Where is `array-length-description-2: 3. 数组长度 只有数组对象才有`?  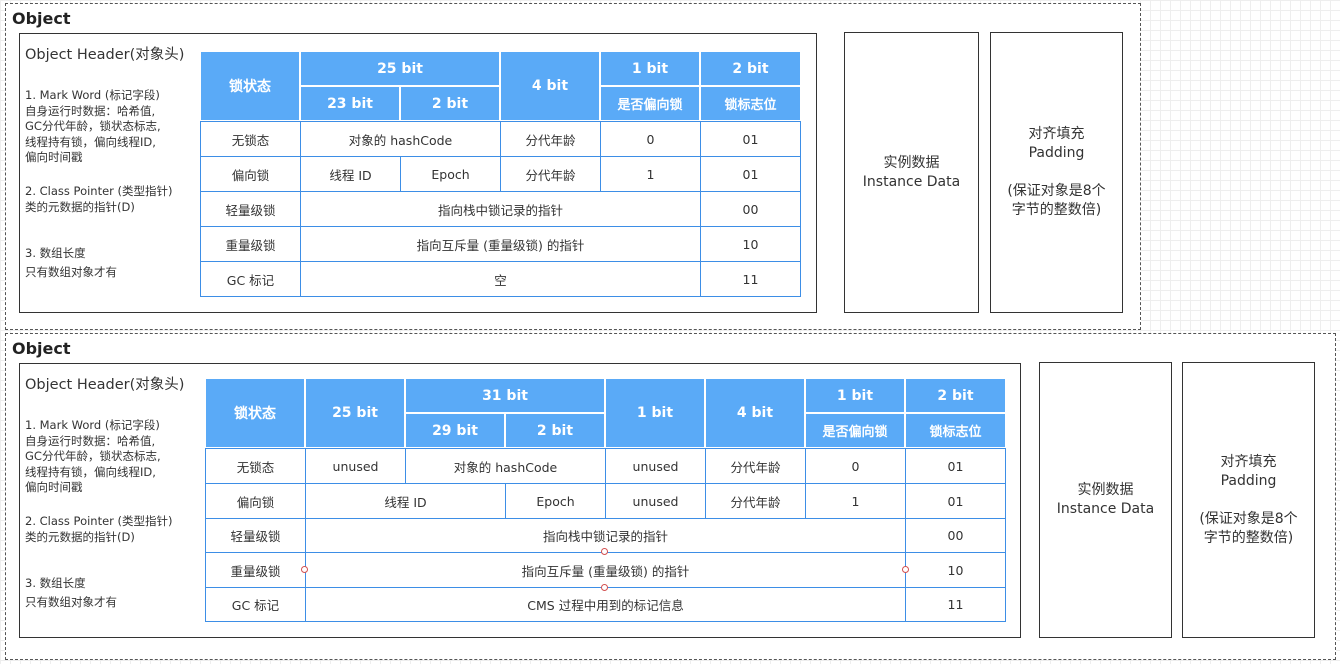 array-length-description-2: 3. 数组长度 只有数组对象才有 is located at coordinates (71, 593).